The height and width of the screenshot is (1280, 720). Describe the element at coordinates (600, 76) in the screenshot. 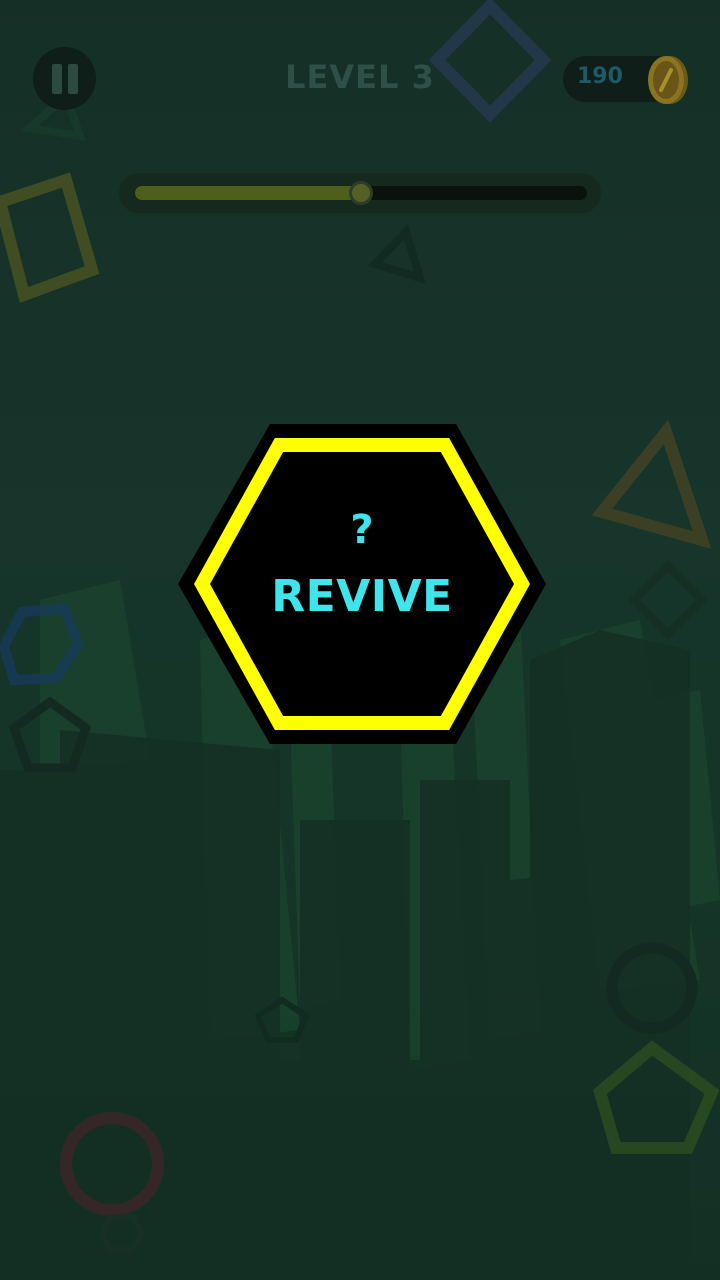

I see `coin-count: 190` at that location.